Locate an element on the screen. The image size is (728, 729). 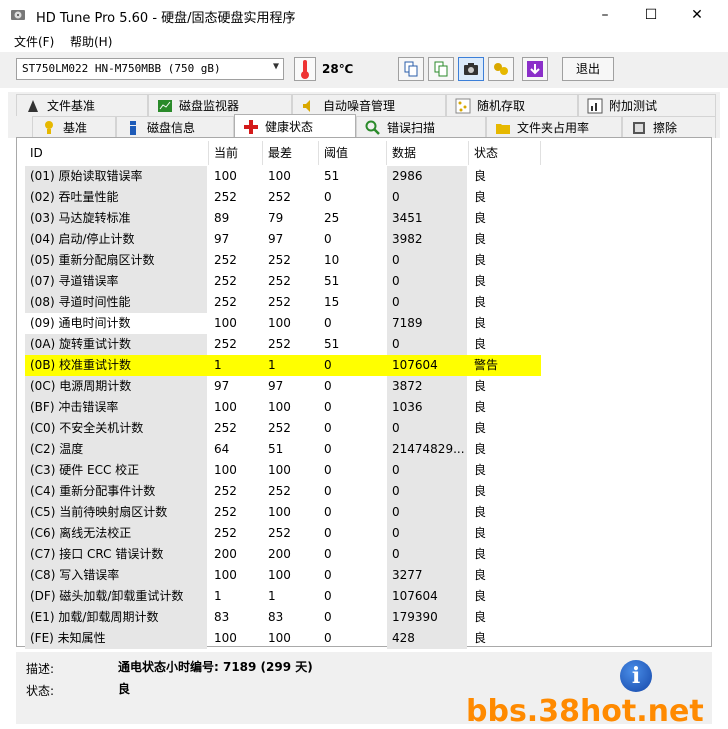
table-row: (09) 通电时间计数 100 100 0 7189 良 is located at coordinates (283, 323).